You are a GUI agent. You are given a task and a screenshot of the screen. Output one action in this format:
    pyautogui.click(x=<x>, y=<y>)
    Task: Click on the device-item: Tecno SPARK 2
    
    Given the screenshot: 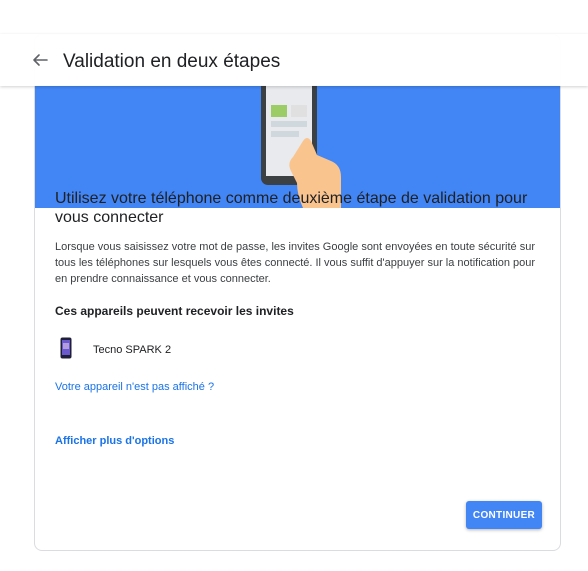 What is the action you would take?
    pyautogui.click(x=115, y=350)
    